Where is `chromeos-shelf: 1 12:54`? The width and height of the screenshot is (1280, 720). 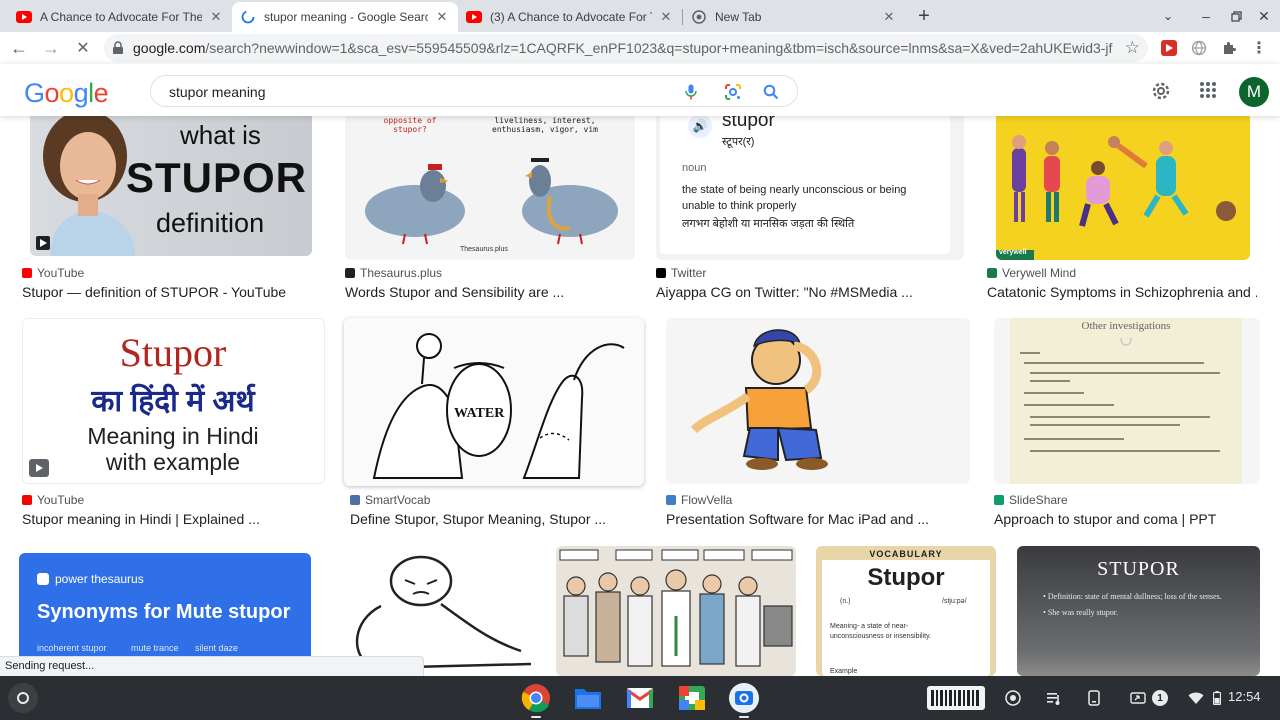 chromeos-shelf: 1 12:54 is located at coordinates (640, 698).